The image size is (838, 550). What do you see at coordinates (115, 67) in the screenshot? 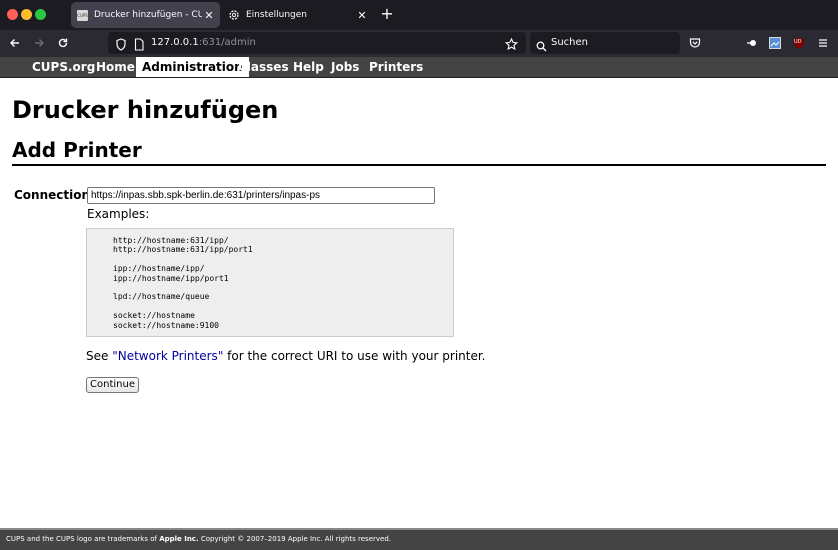
I see `nav-home: Home` at bounding box center [115, 67].